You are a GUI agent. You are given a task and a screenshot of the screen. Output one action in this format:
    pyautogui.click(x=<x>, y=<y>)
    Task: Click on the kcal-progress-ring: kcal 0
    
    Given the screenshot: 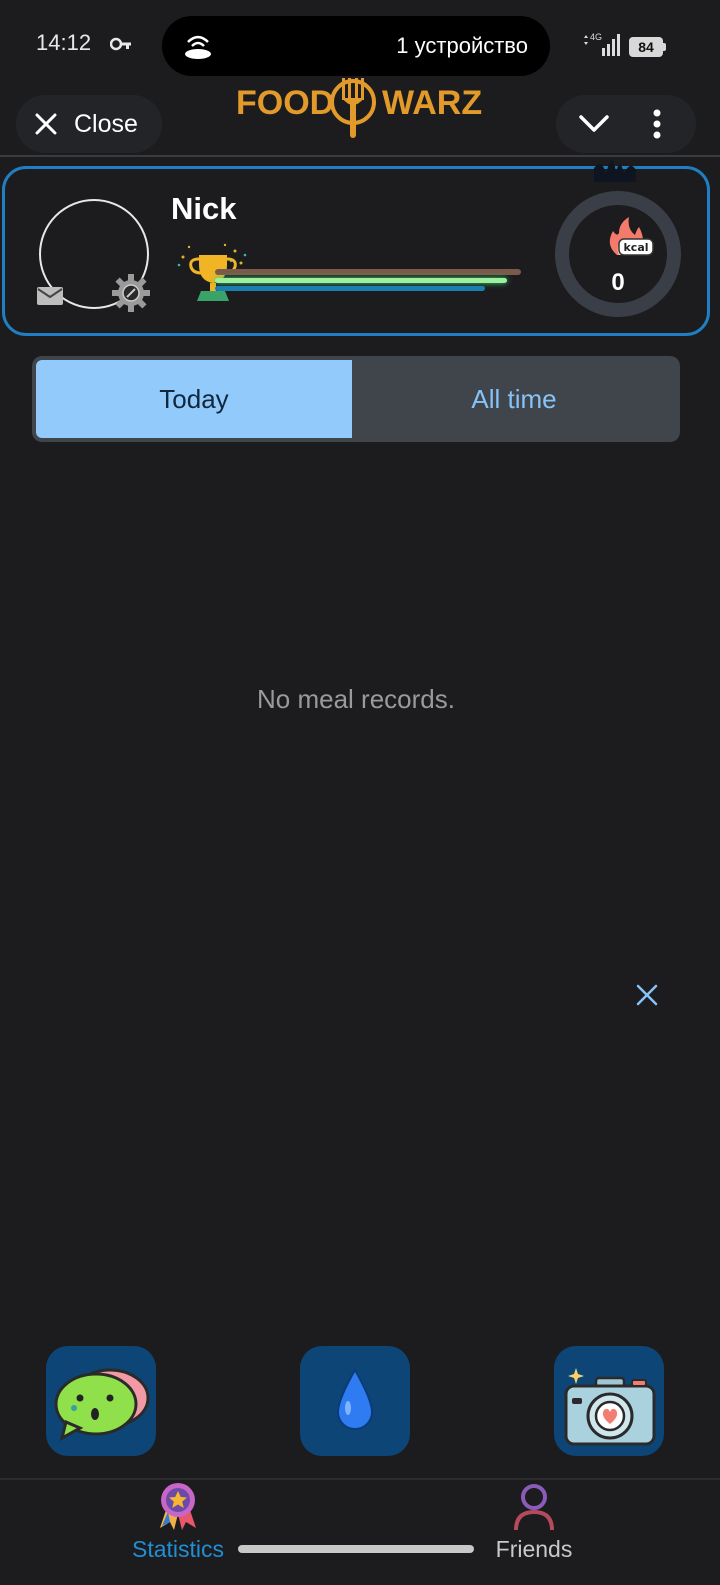 What is the action you would take?
    pyautogui.click(x=618, y=254)
    